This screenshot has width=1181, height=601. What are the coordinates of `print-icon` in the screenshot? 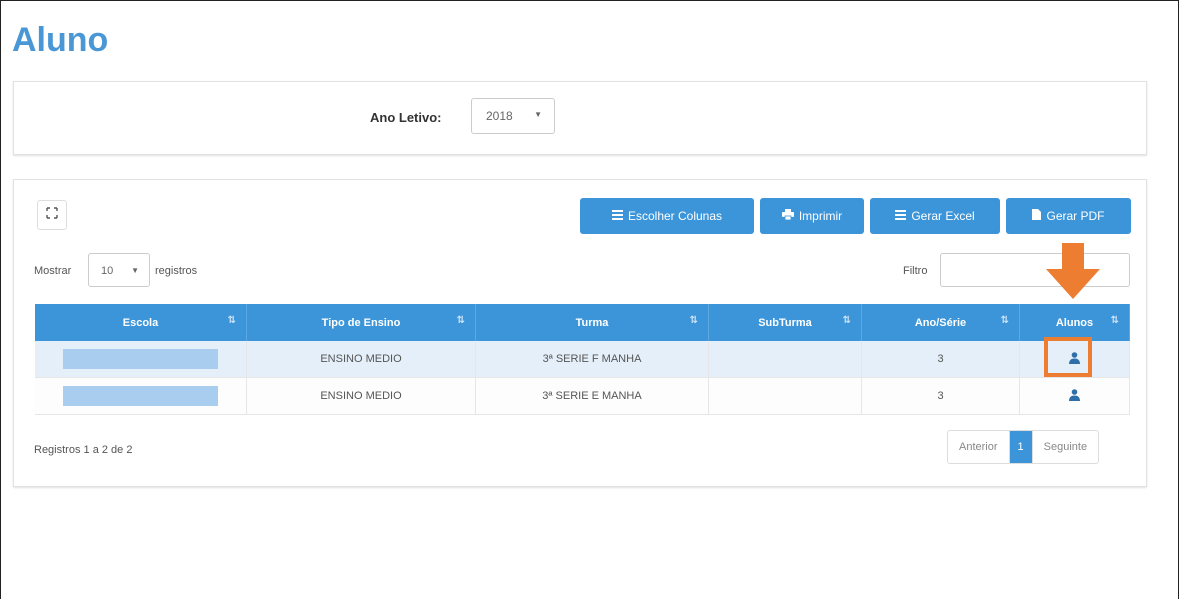 It's located at (787, 216).